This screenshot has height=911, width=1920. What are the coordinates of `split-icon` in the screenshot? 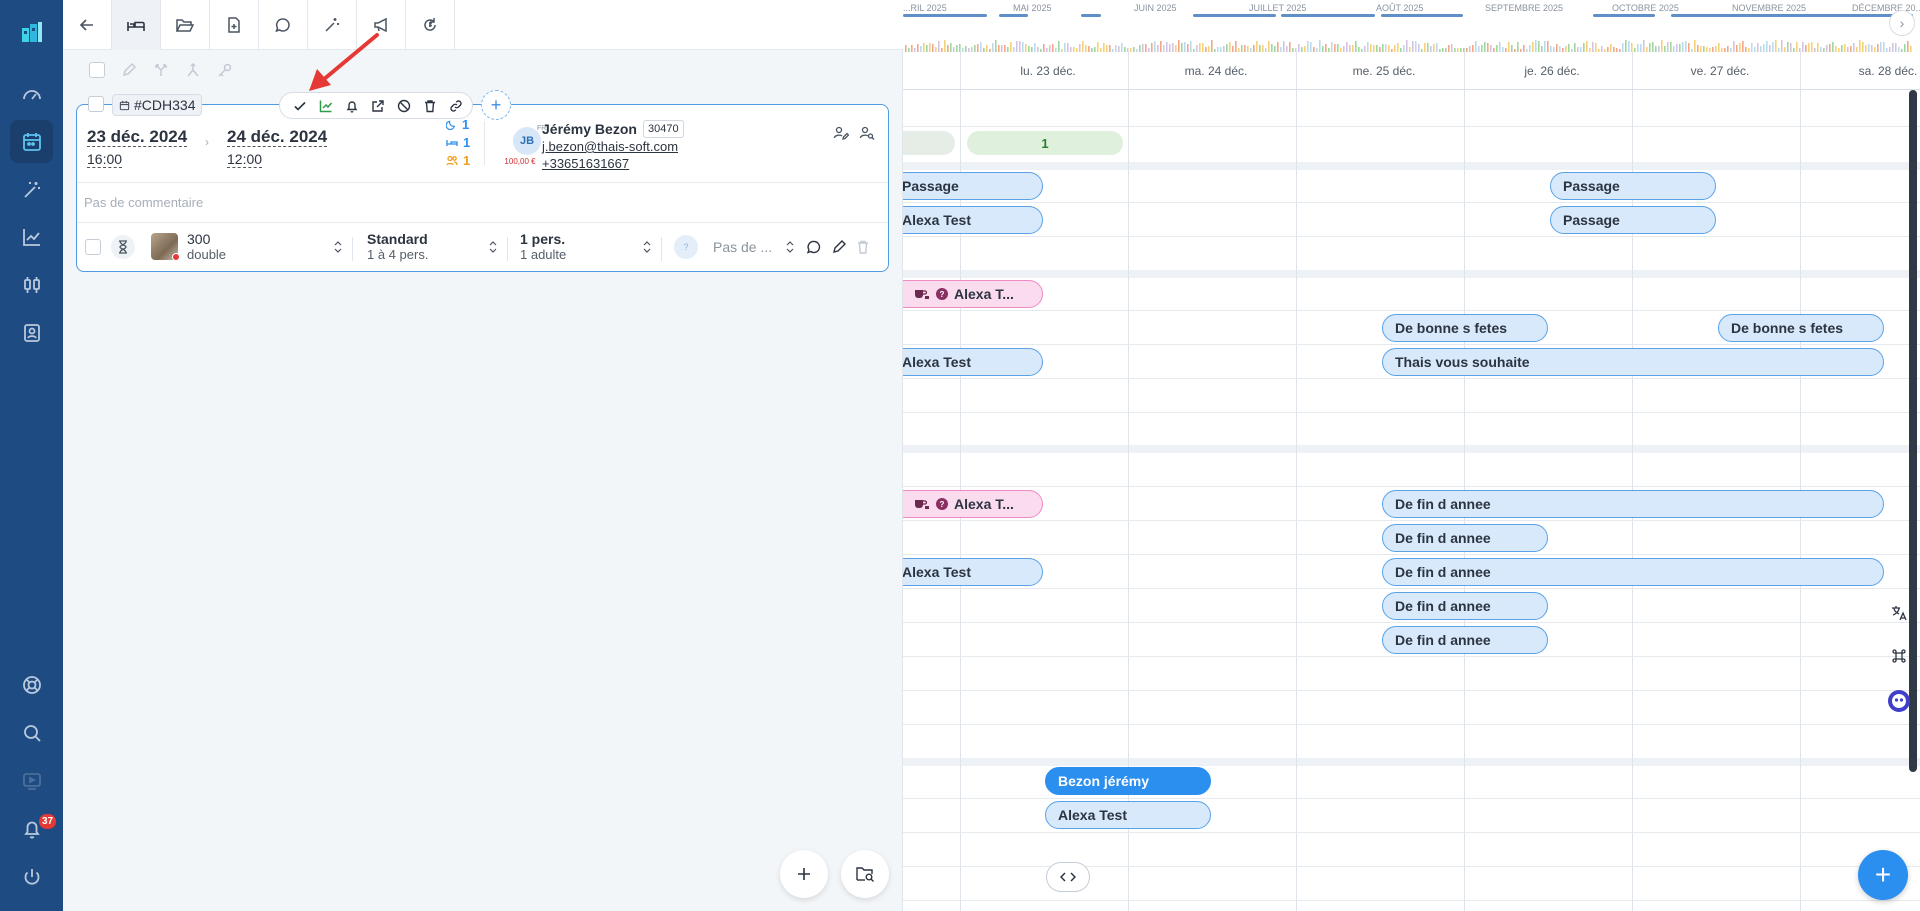 It's located at (161, 70).